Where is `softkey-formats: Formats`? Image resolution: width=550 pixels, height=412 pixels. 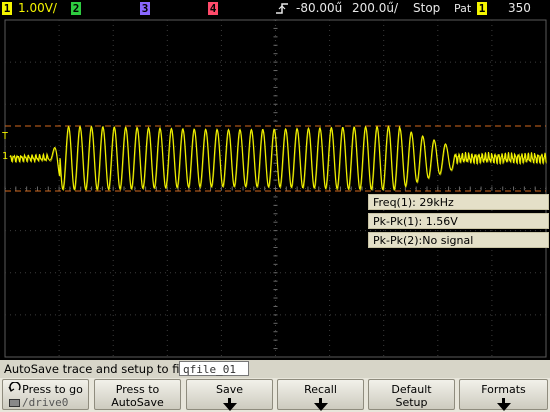
softkey-formats: Formats is located at coordinates (503, 395).